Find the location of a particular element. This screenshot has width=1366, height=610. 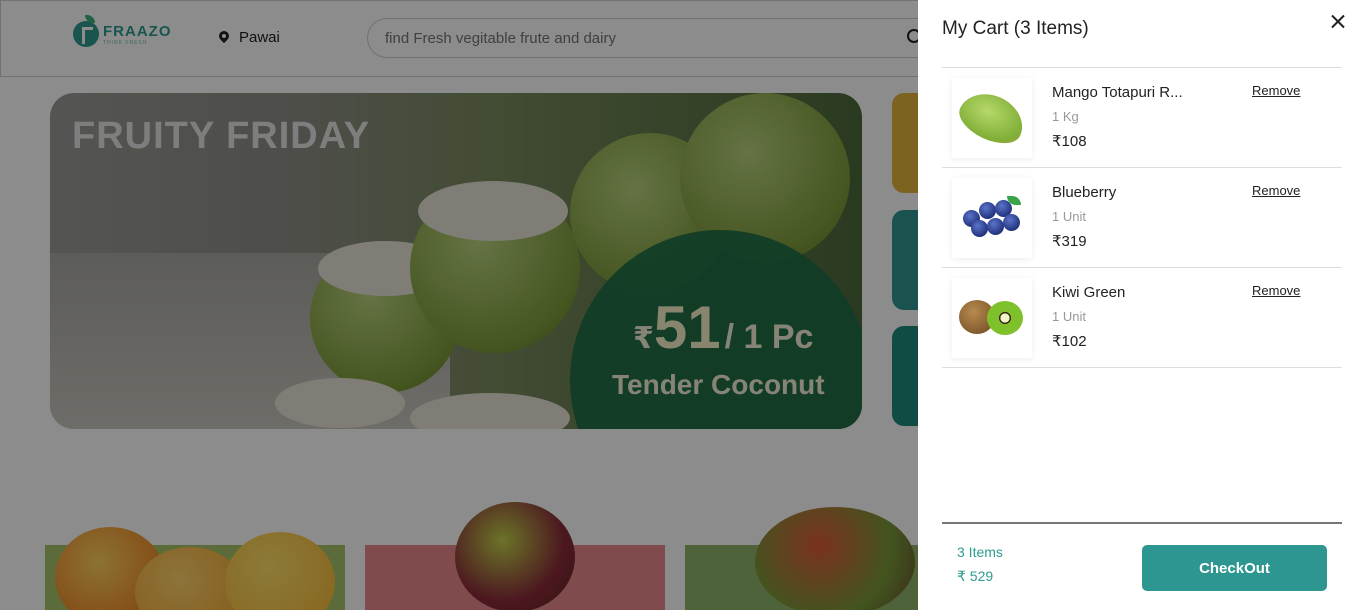

item-price: ₹319 is located at coordinates (1069, 241).